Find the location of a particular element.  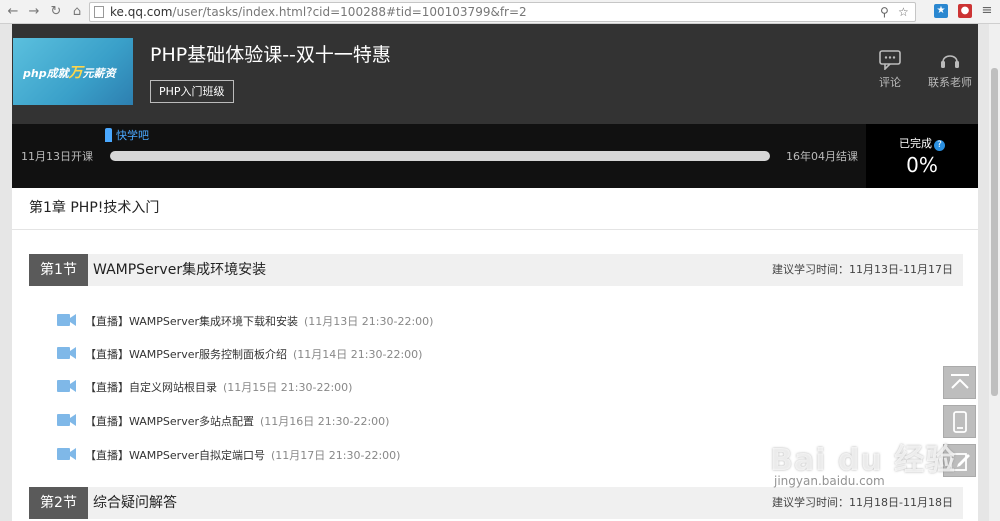

comment-button: 评论 is located at coordinates (890, 70).